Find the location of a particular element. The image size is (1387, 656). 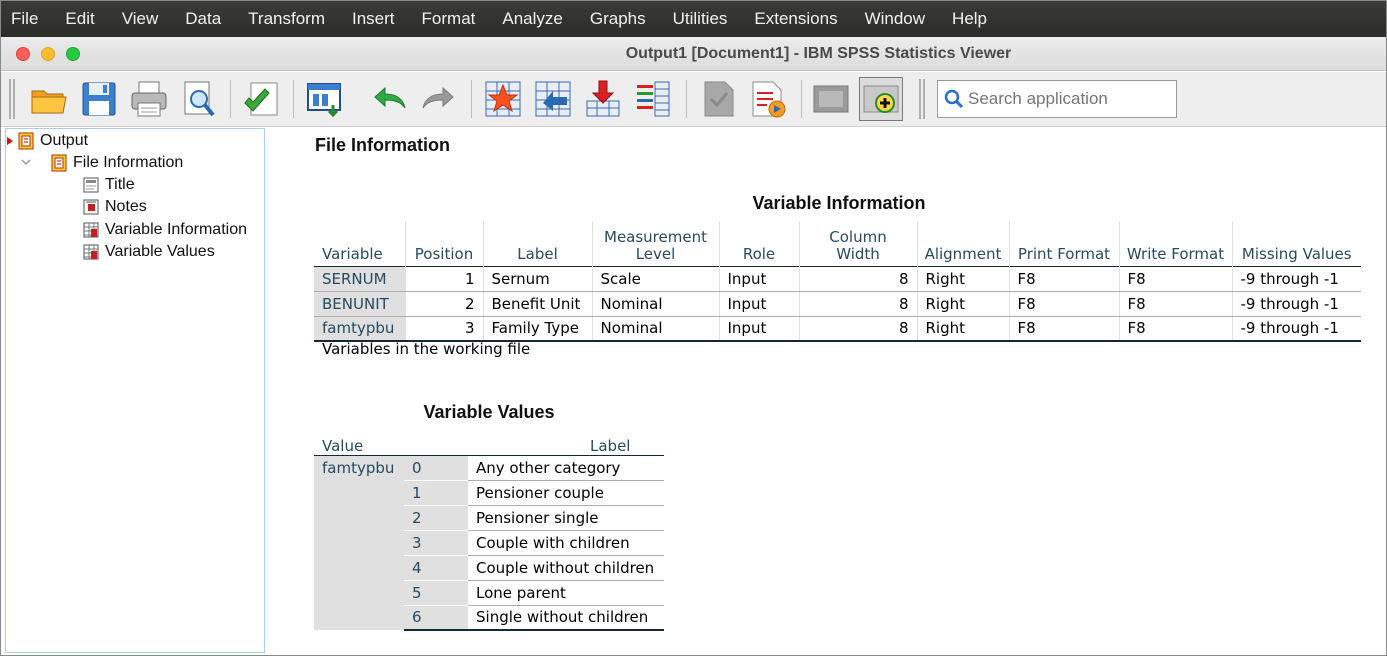

cell-variable: BENUNIT is located at coordinates (359, 304).